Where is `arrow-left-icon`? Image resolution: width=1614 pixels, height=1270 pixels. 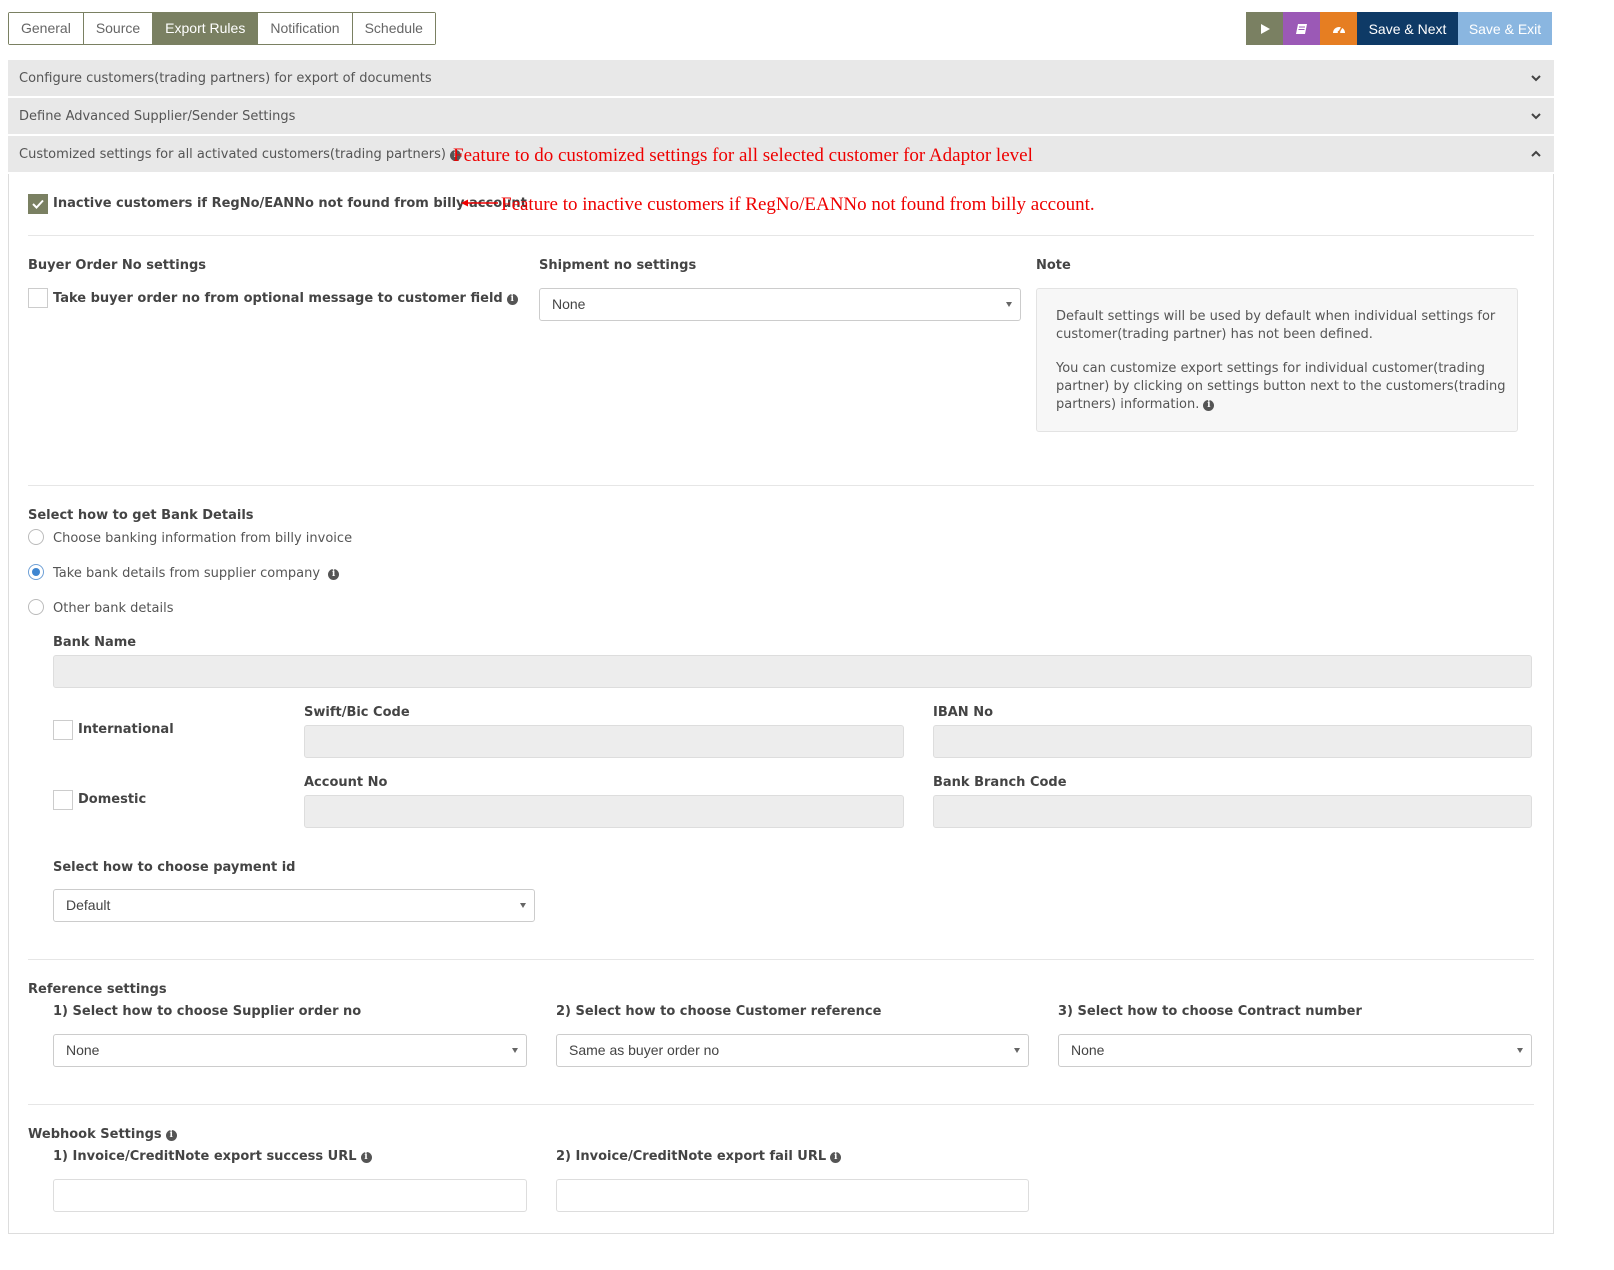 arrow-left-icon is located at coordinates (479, 203).